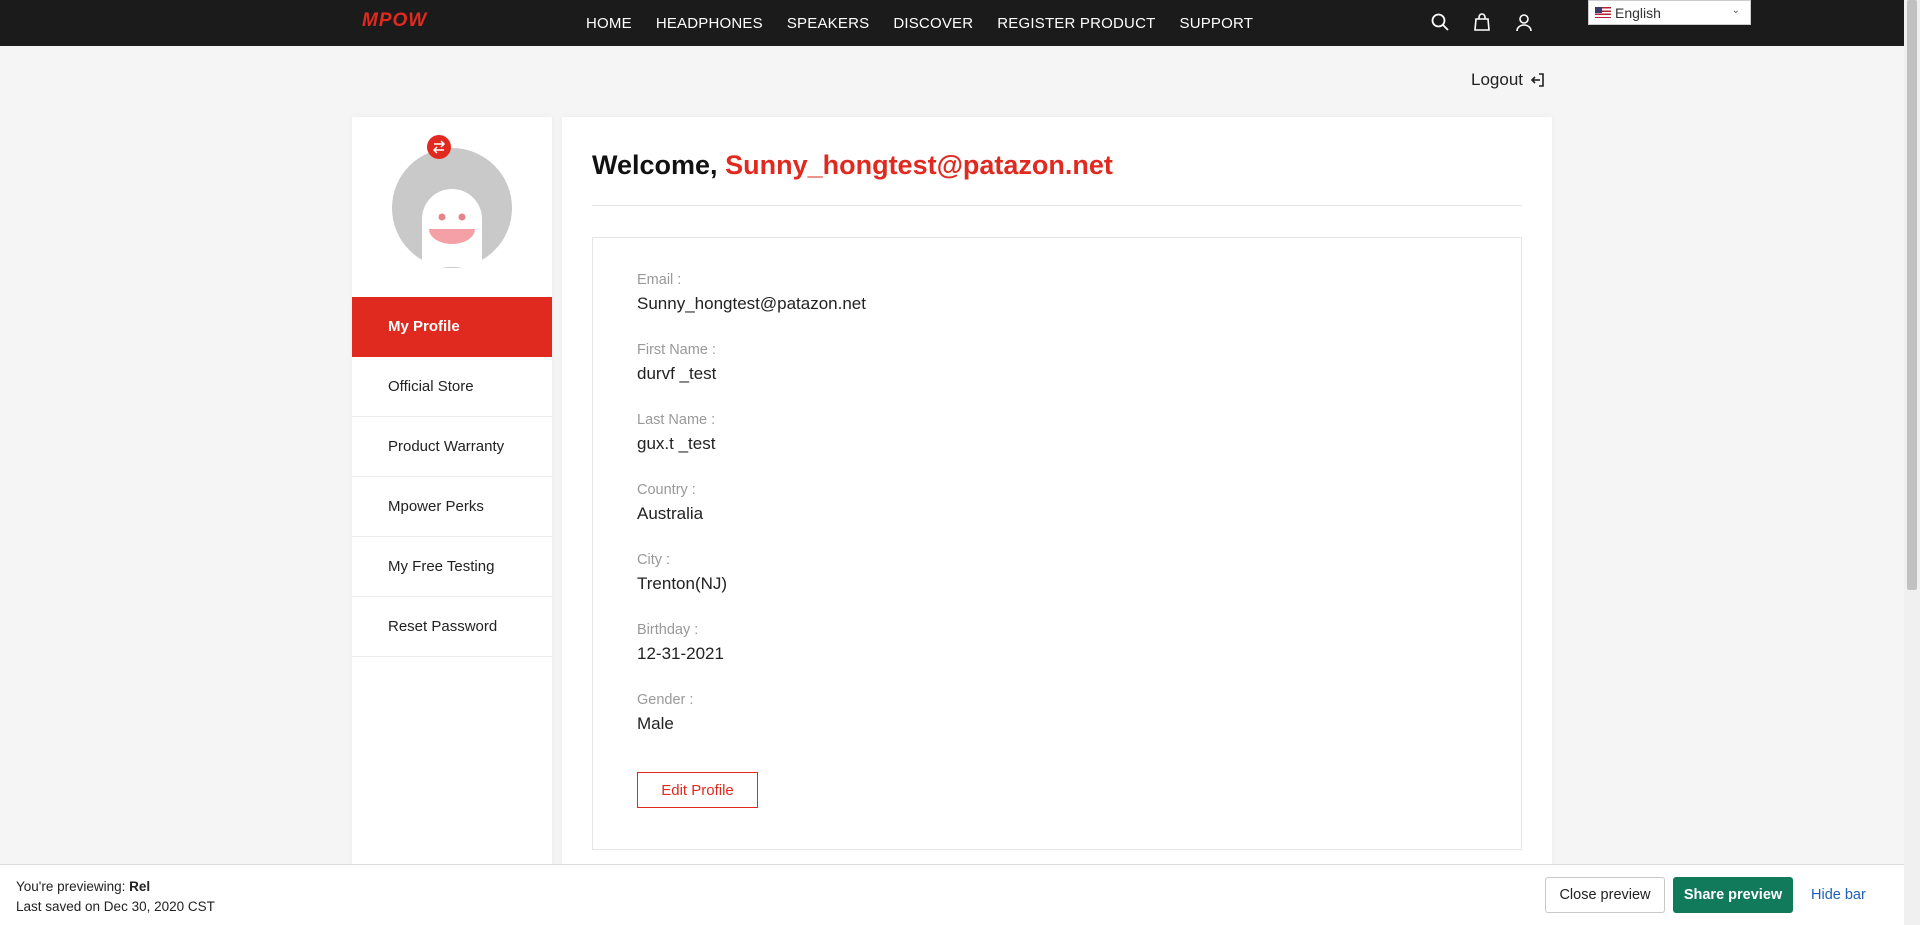 The image size is (1920, 925). I want to click on welcome-username: Sunny_hongtest@patazon.net, so click(919, 165).